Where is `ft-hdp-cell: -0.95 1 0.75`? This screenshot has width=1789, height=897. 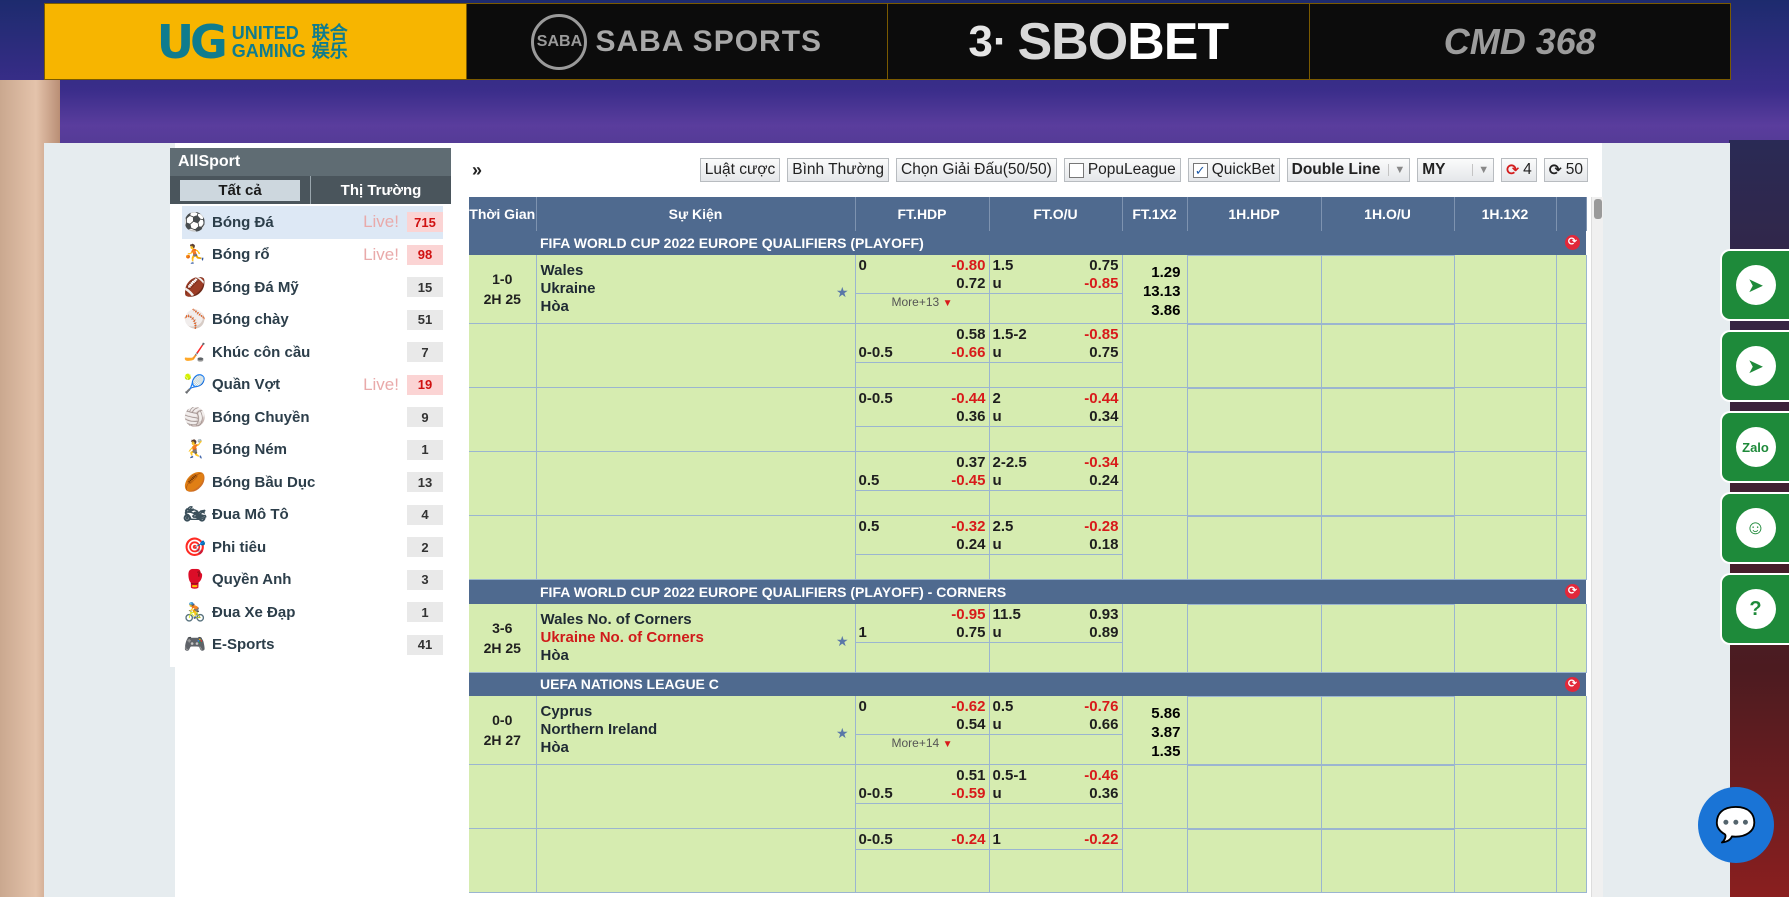 ft-hdp-cell: -0.95 1 0.75 is located at coordinates (922, 638).